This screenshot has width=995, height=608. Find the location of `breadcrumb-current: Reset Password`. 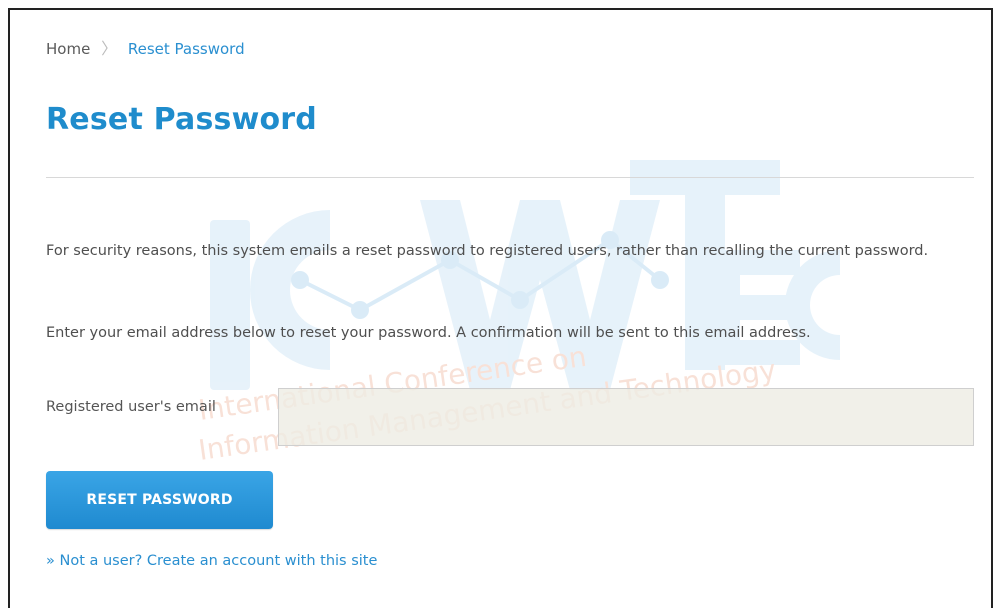

breadcrumb-current: Reset Password is located at coordinates (186, 49).